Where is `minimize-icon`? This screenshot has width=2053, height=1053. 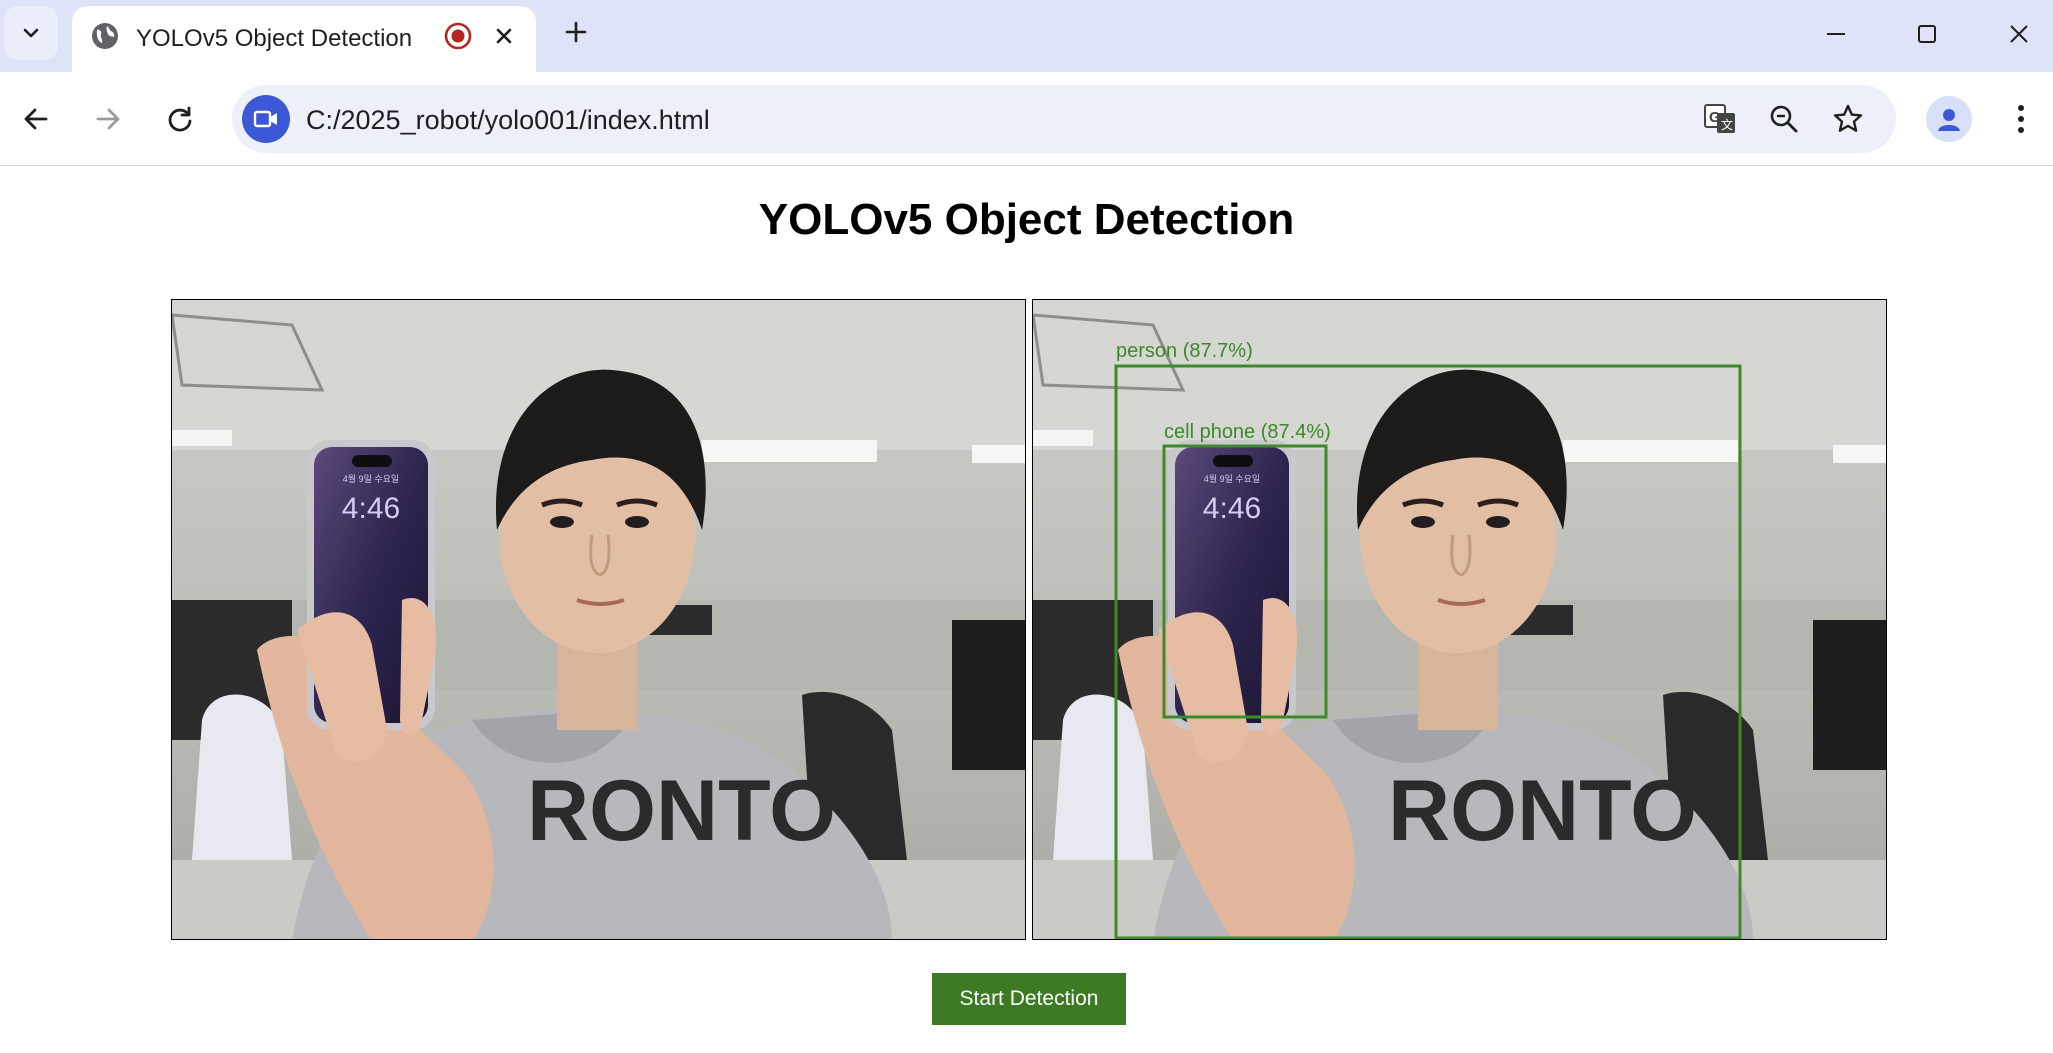 minimize-icon is located at coordinates (1836, 34).